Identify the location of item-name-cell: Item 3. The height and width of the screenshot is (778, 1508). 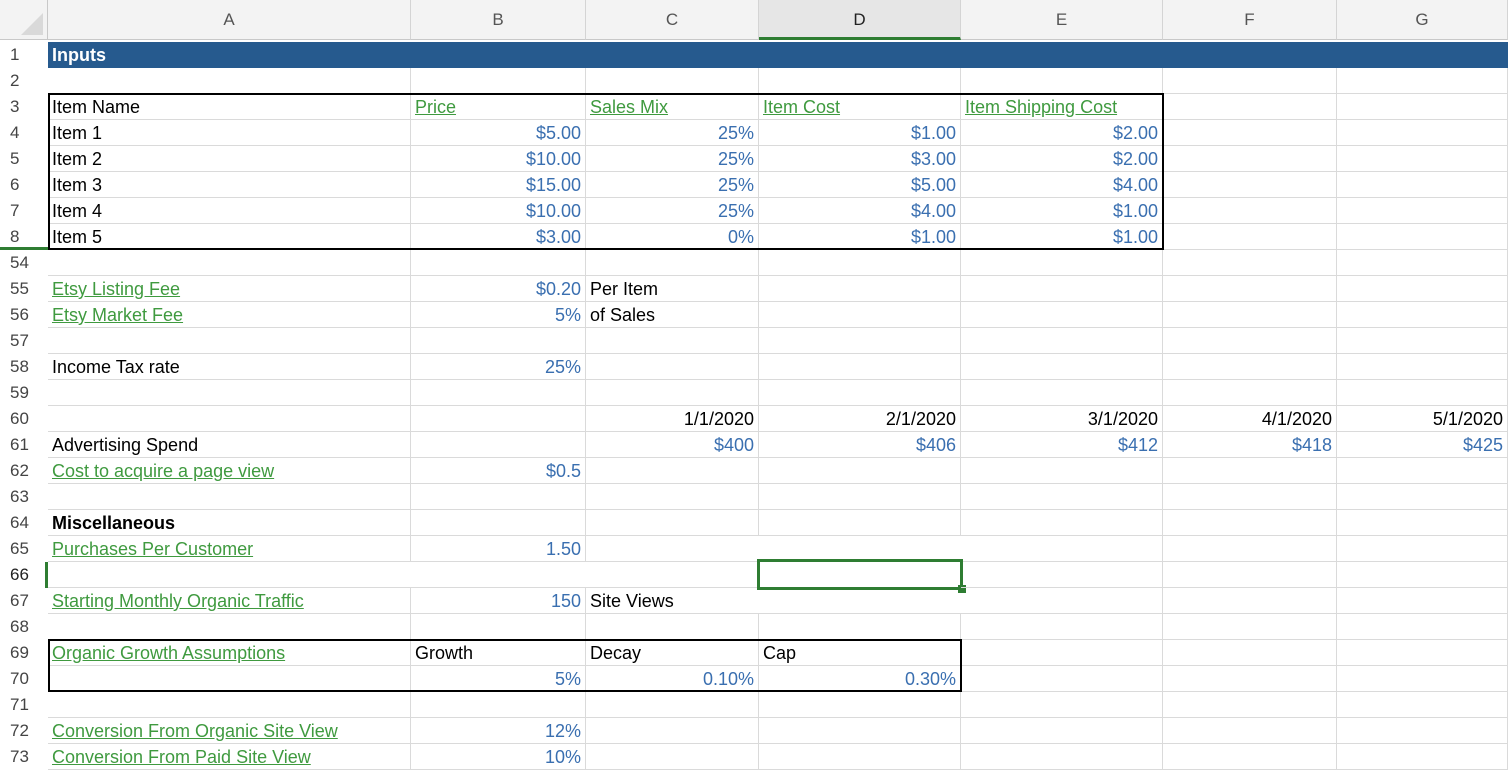
(229, 185).